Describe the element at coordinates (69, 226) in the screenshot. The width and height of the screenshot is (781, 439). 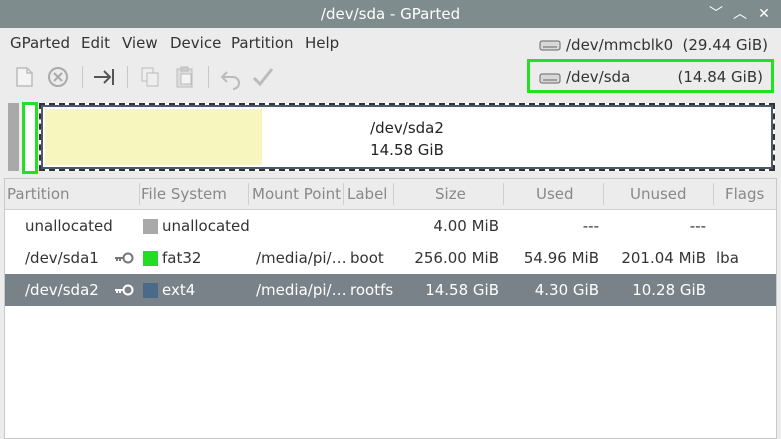
I see `cell-partition: unallocated` at that location.